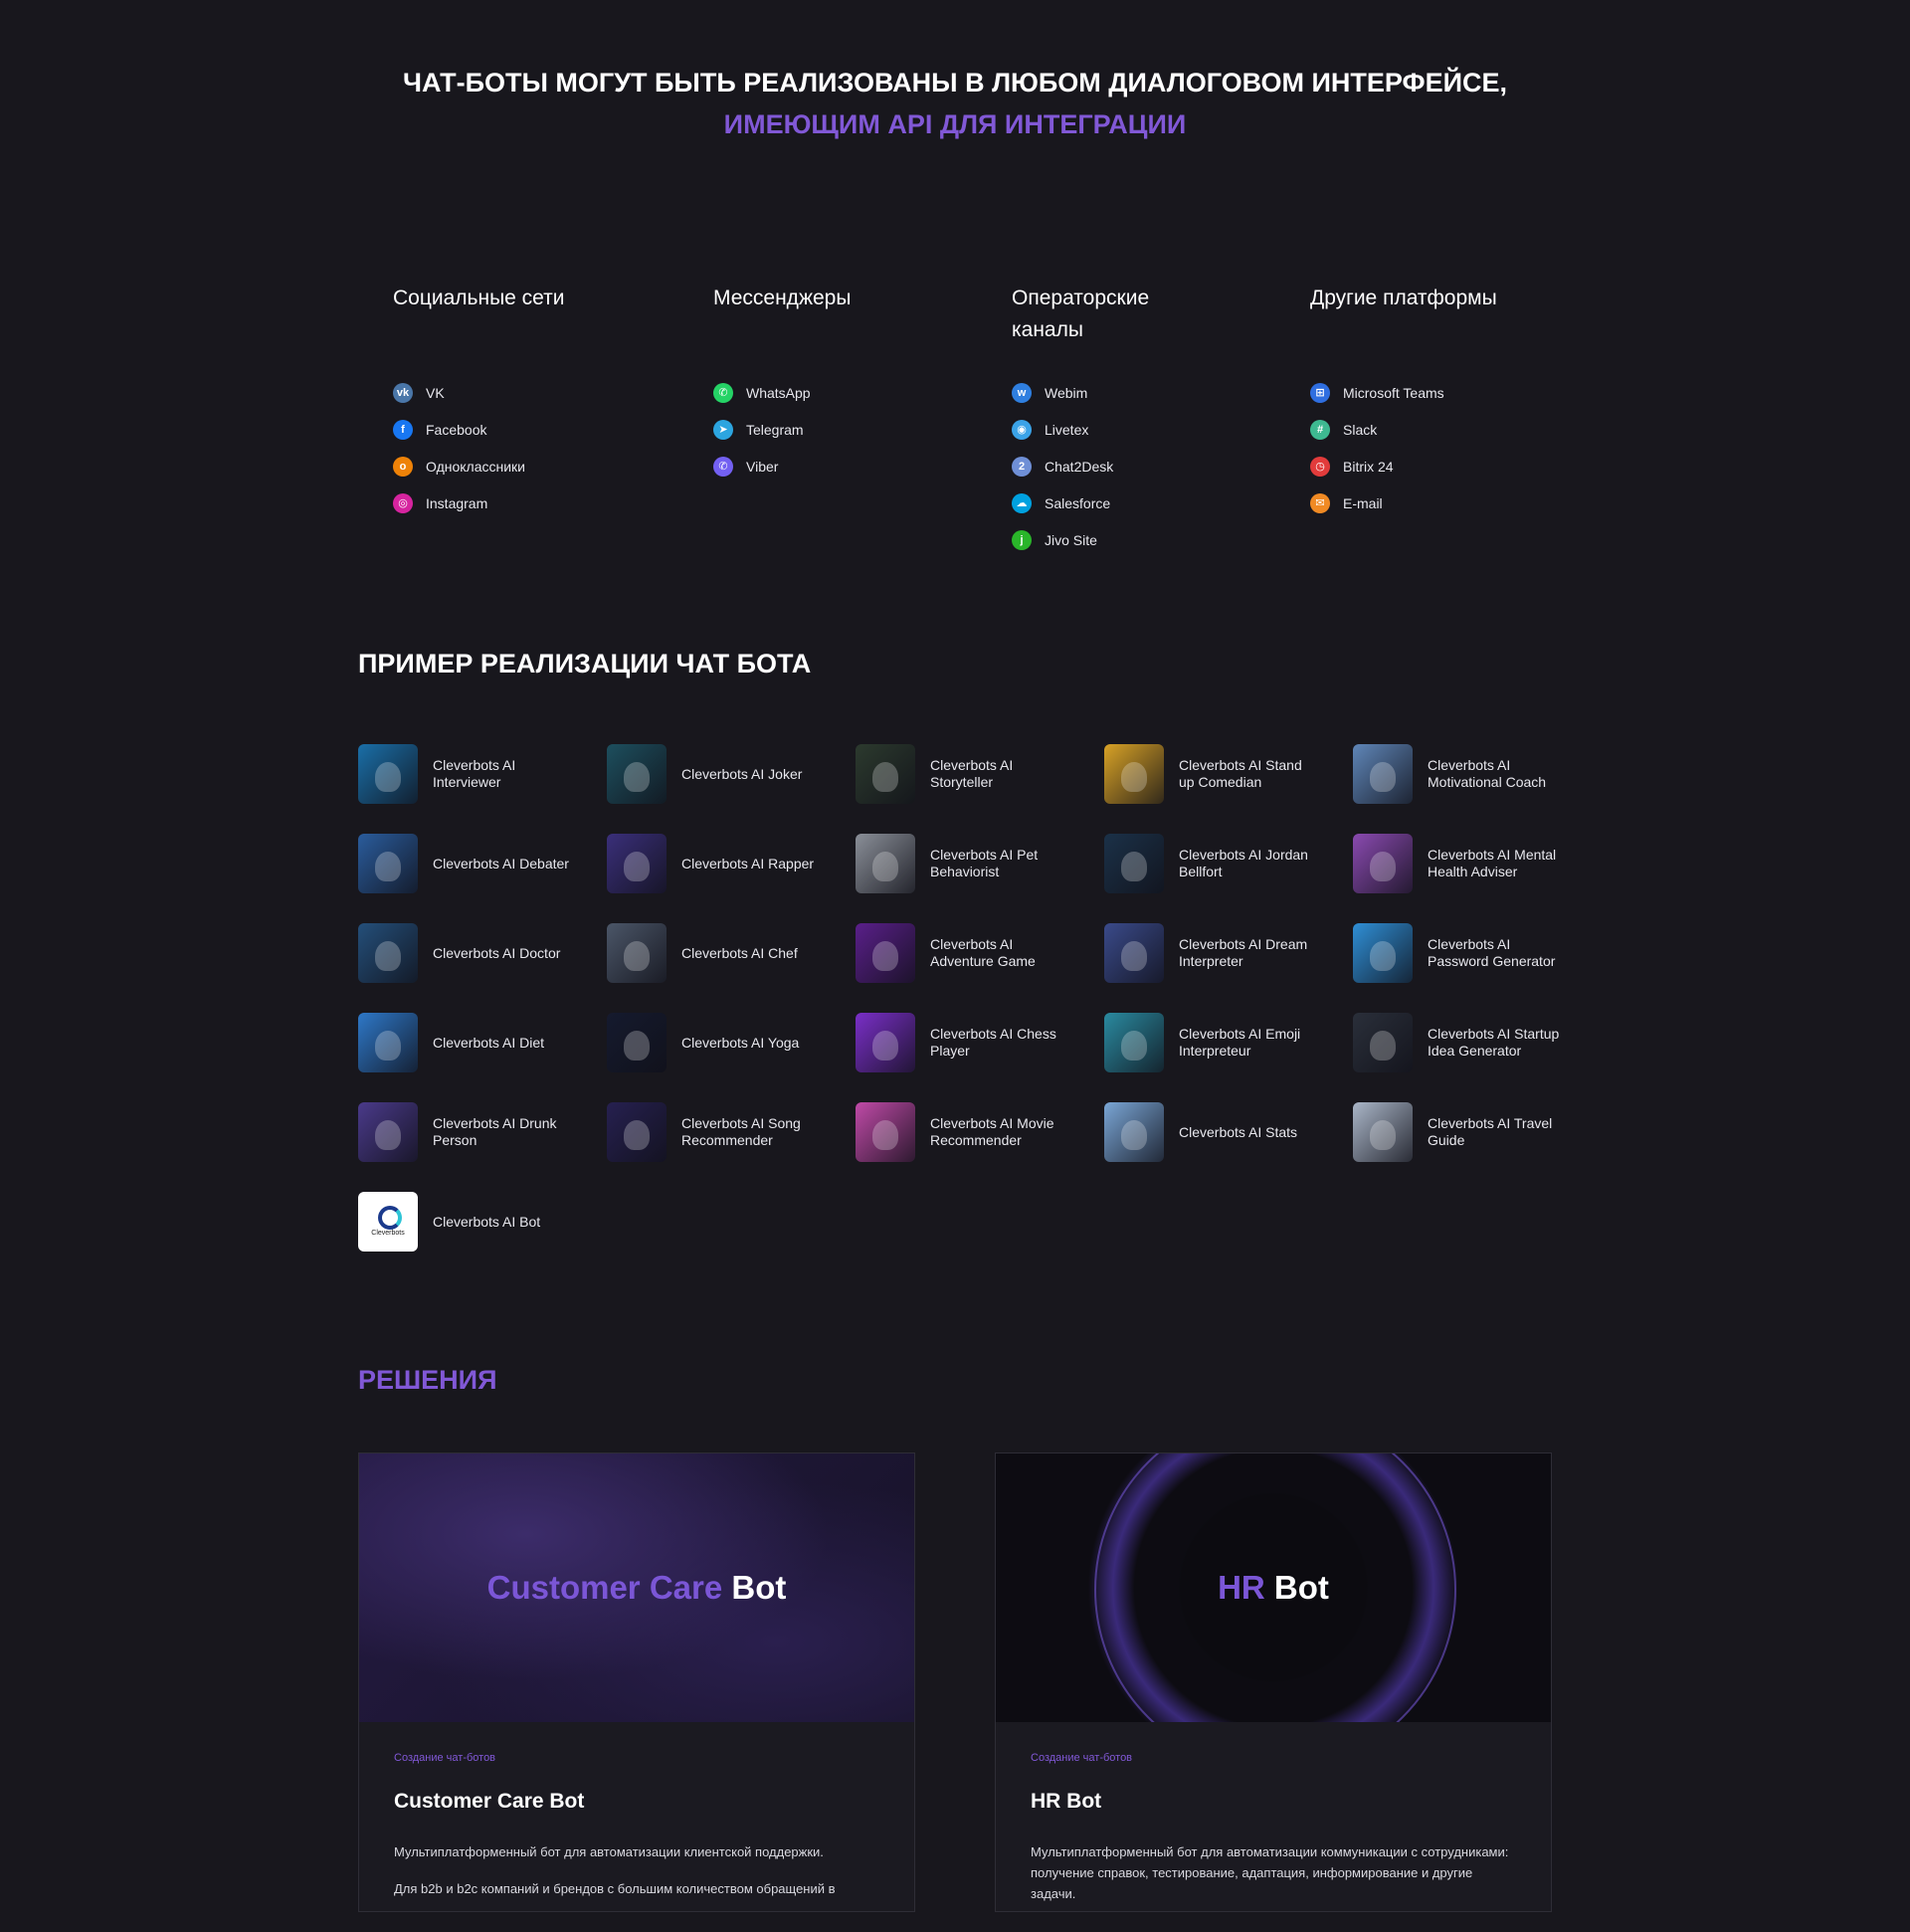 This screenshot has height=1932, width=1910. What do you see at coordinates (1078, 502) in the screenshot?
I see `channel-label: Salesforce` at bounding box center [1078, 502].